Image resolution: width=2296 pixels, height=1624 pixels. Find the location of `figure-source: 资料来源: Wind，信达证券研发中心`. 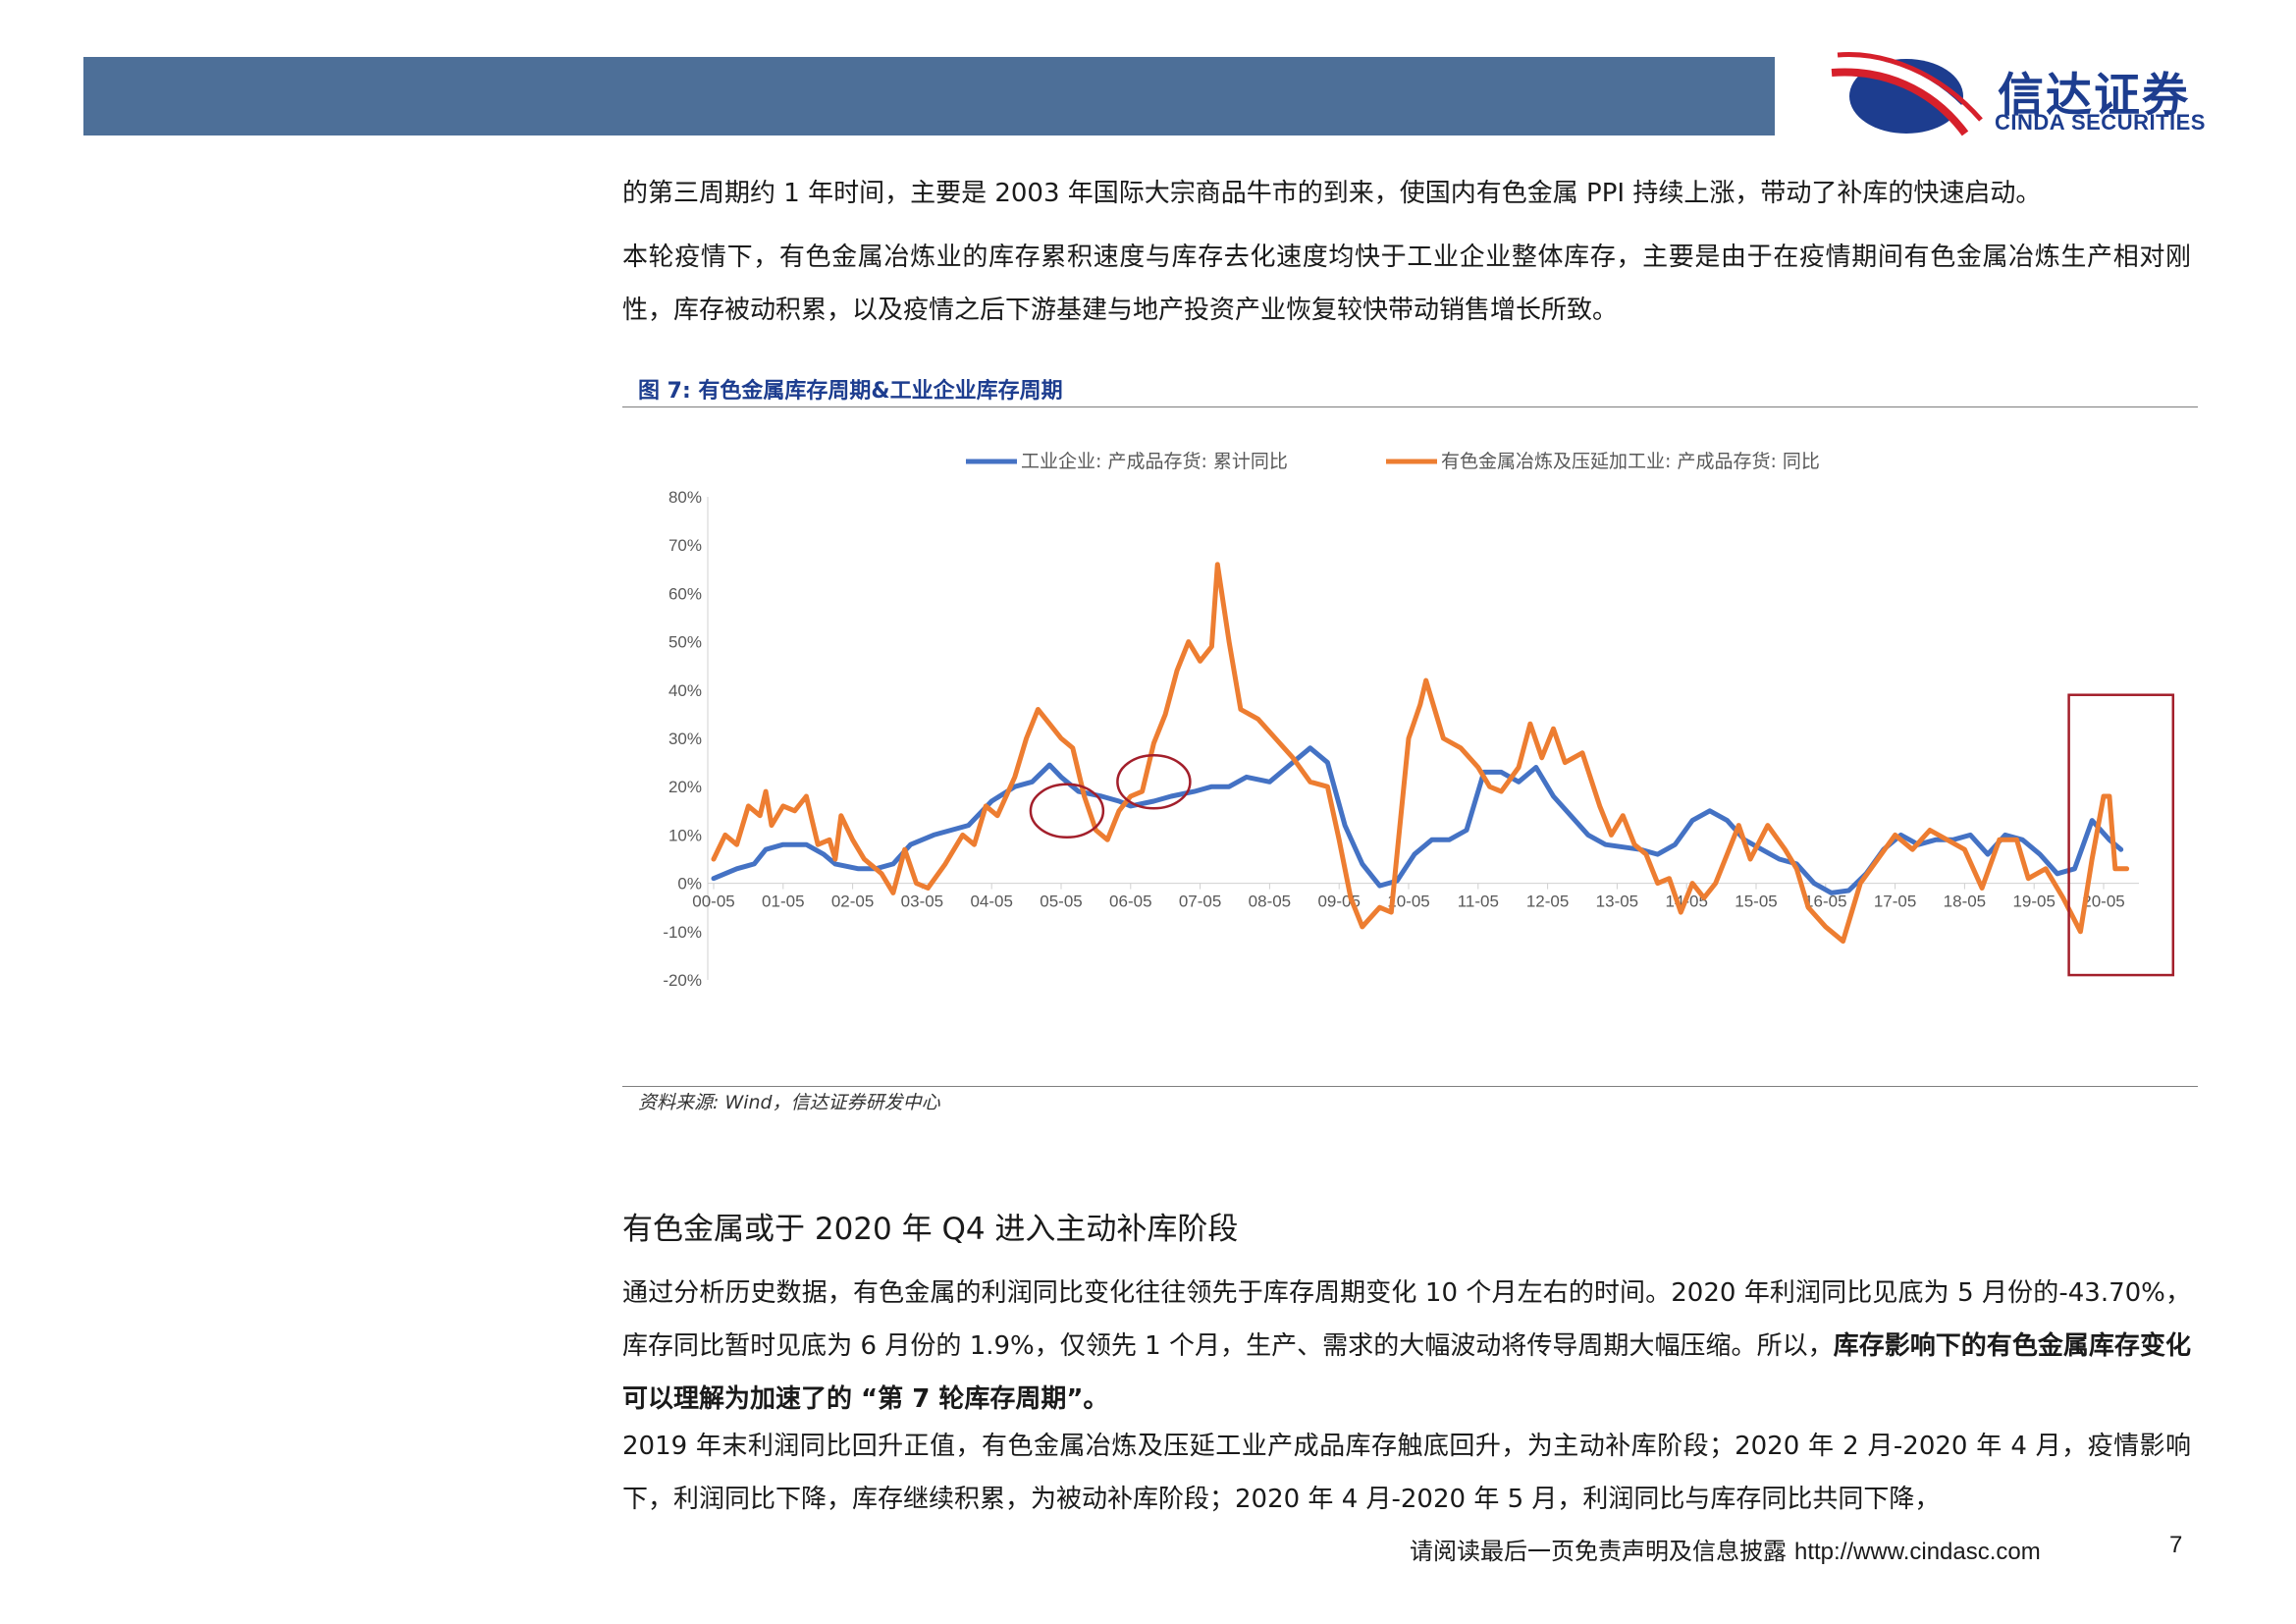

figure-source: 资料来源: Wind，信达证券研发中心 is located at coordinates (789, 1102).